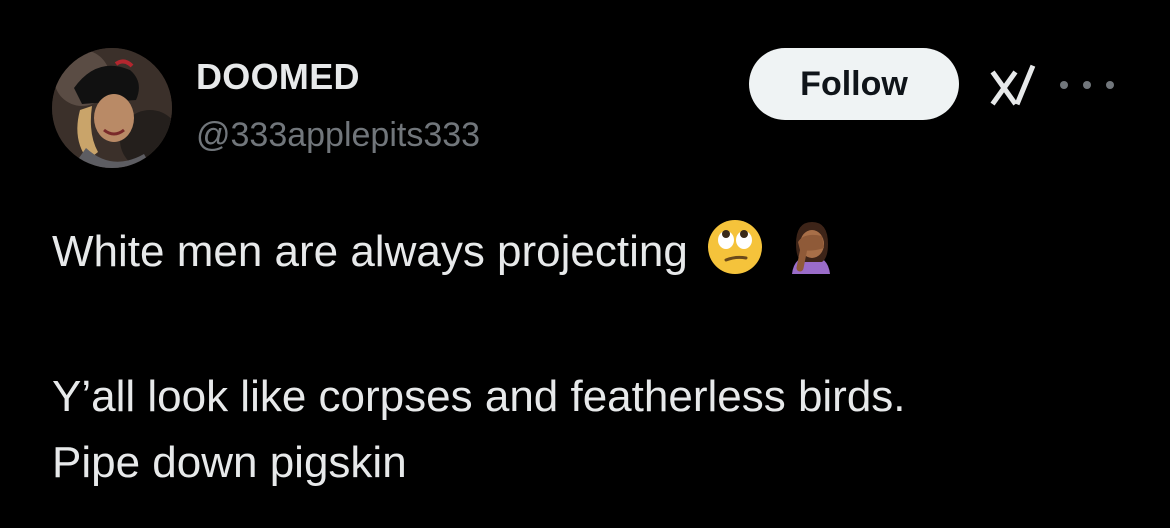  I want to click on avatar, so click(112, 108).